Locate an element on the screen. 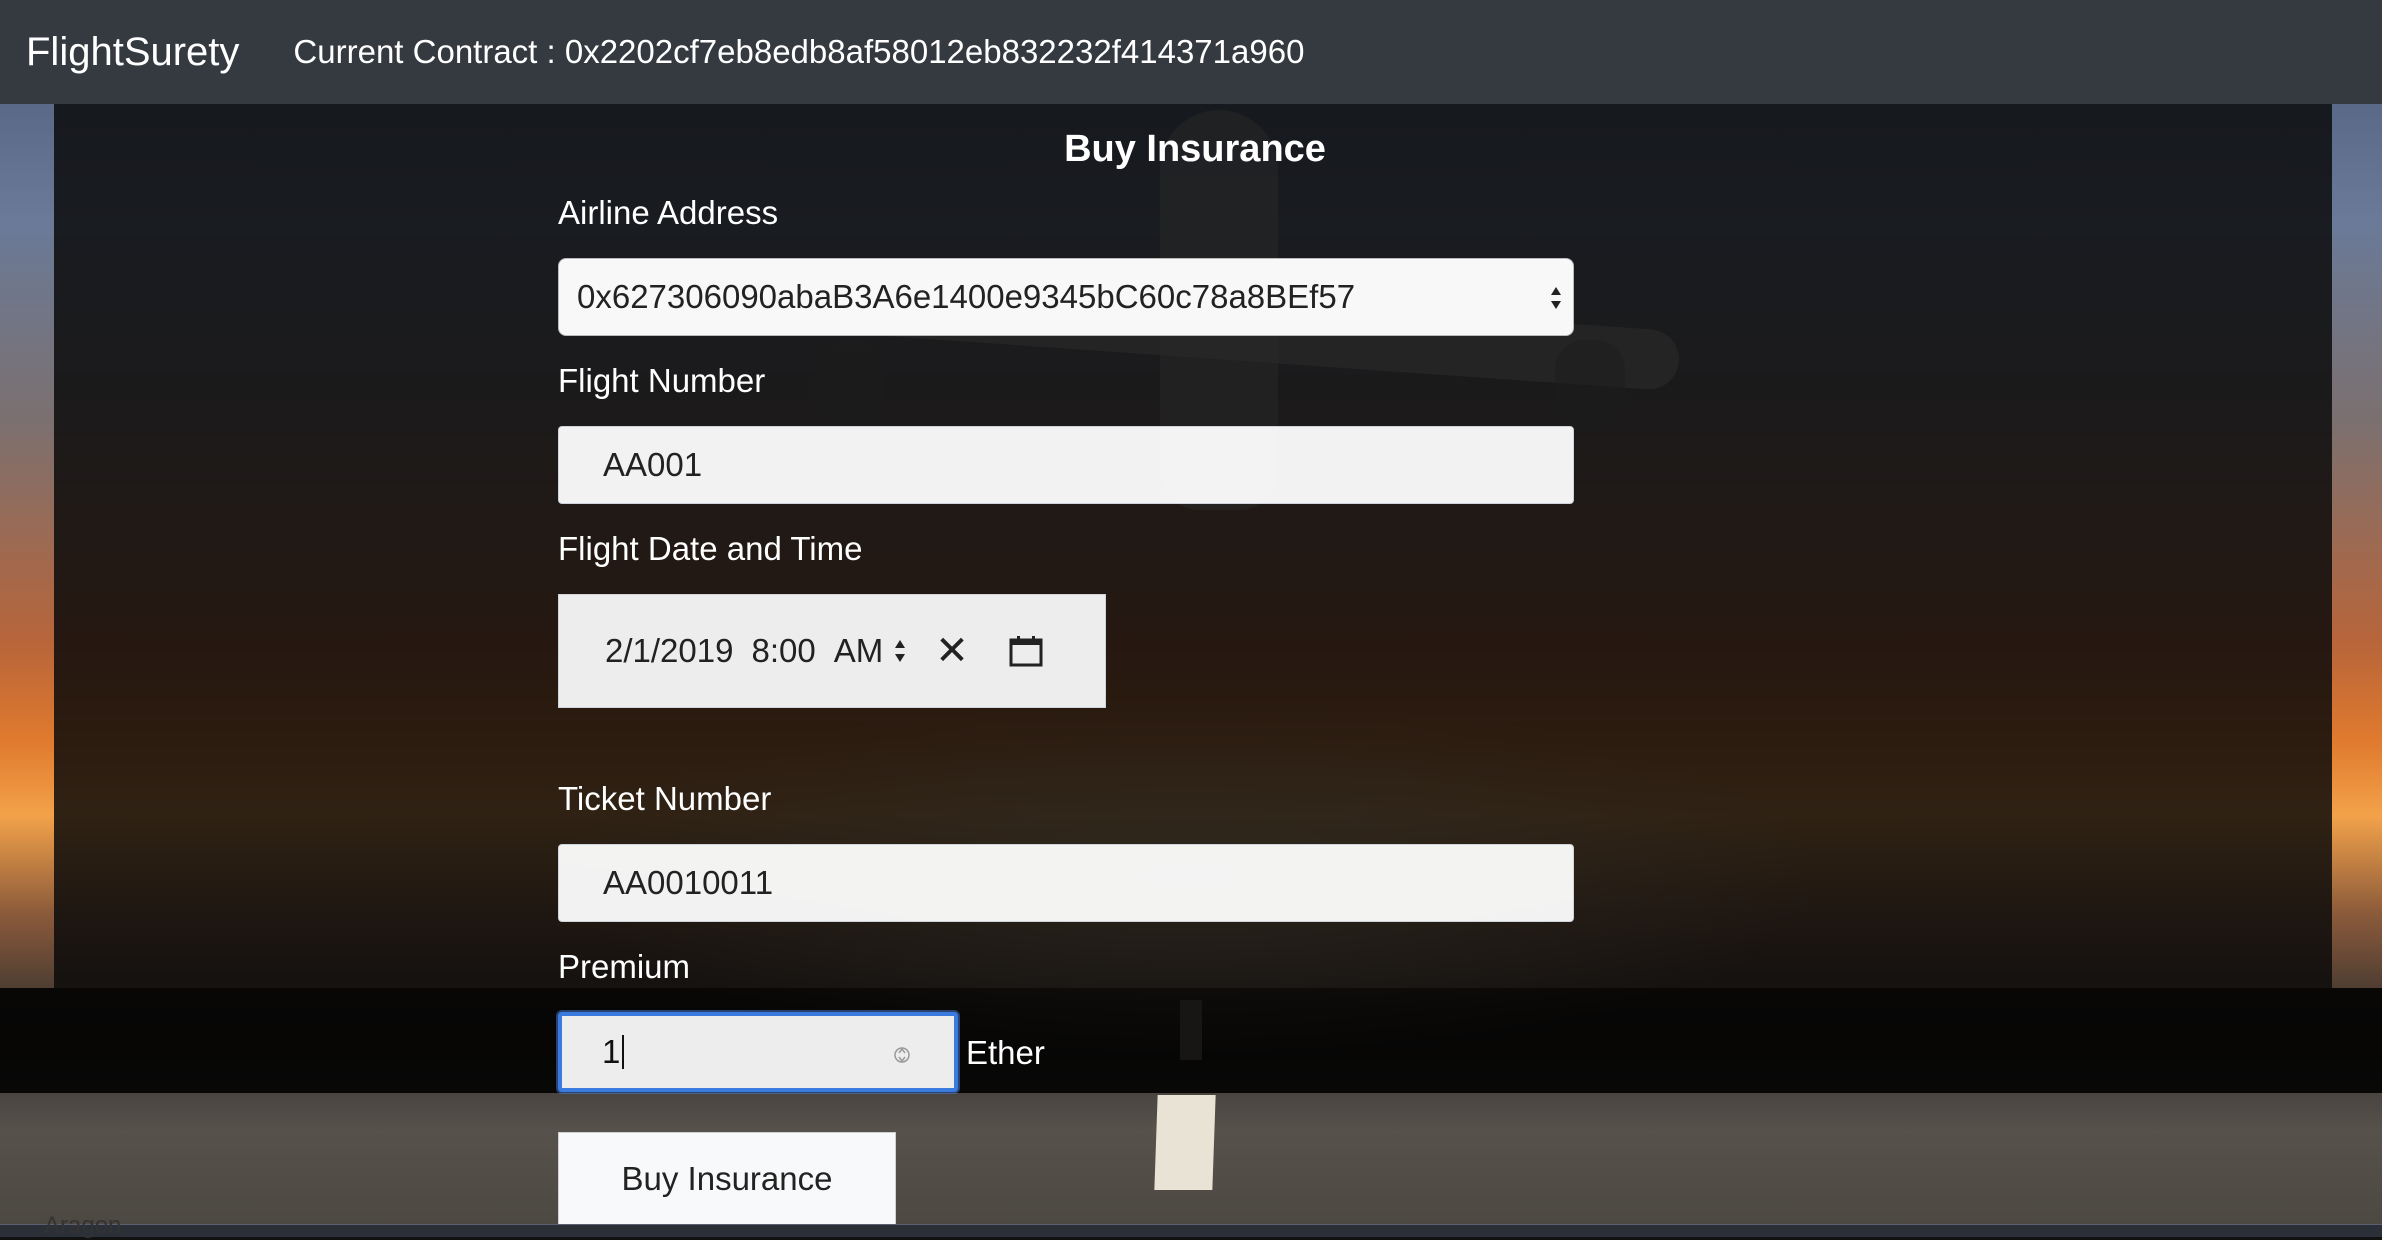  form-title: Buy Insurance is located at coordinates (1195, 149).